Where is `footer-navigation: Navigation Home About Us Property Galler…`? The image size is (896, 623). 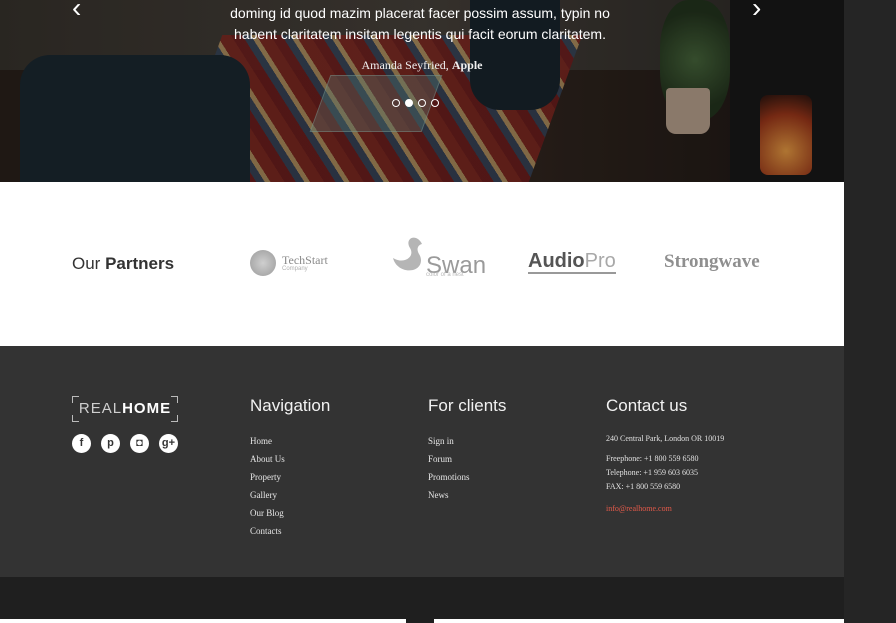 footer-navigation: Navigation Home About Us Property Galler… is located at coordinates (290, 468).